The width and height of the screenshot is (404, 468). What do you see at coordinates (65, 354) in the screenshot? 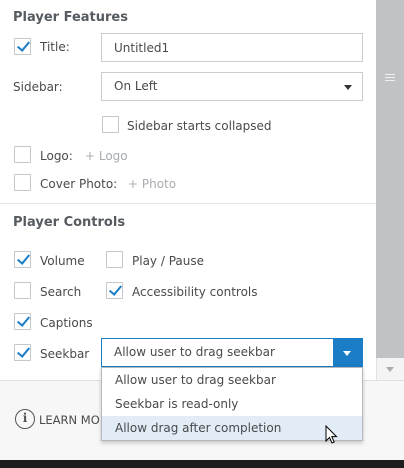
I see `seekbar-label: Seekbar` at bounding box center [65, 354].